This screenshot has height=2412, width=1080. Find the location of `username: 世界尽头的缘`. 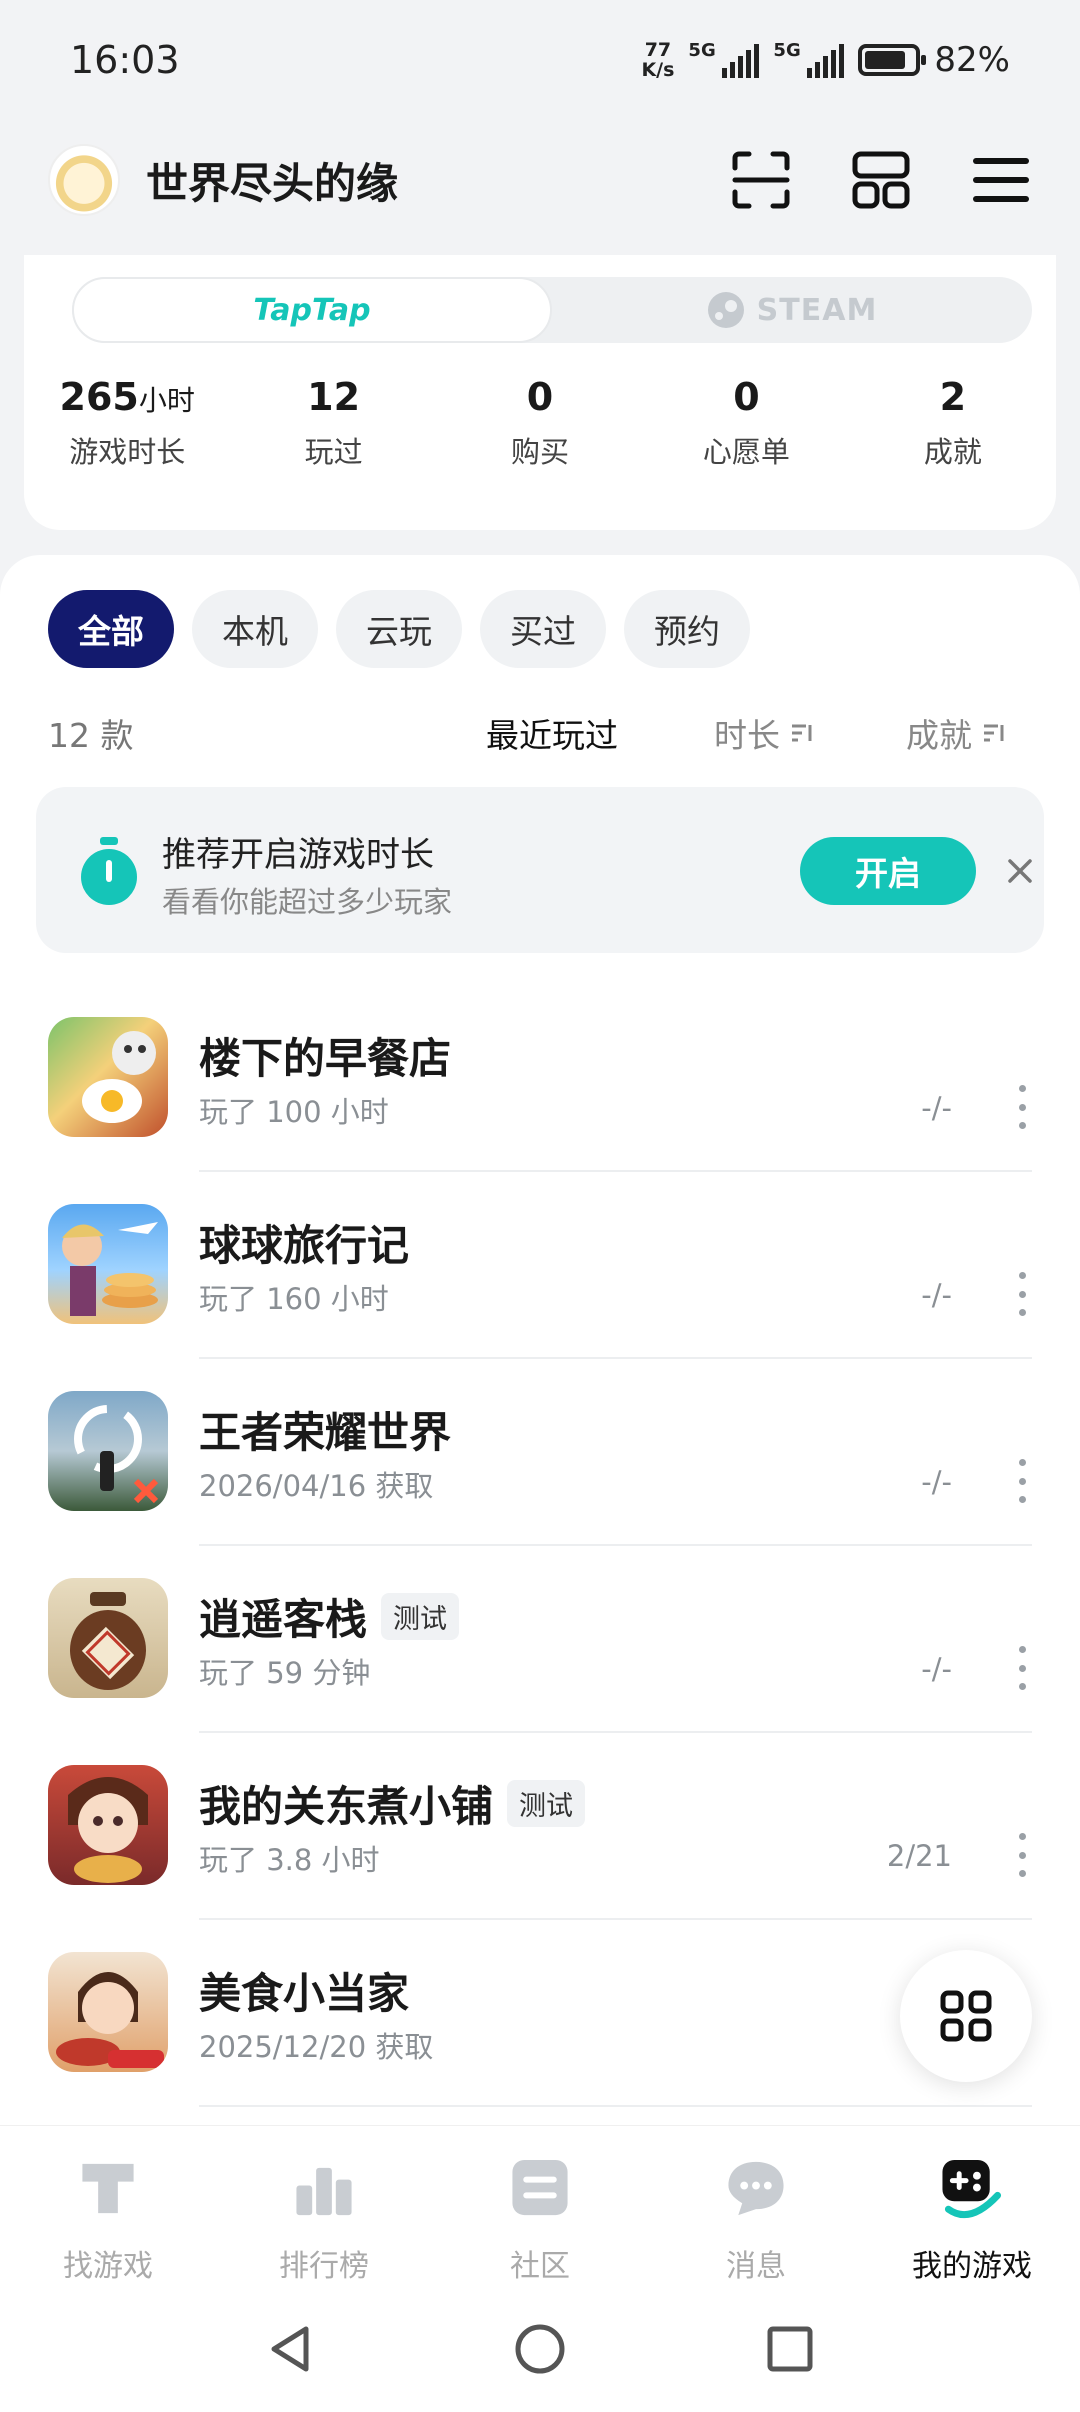

username: 世界尽头的缘 is located at coordinates (272, 180).